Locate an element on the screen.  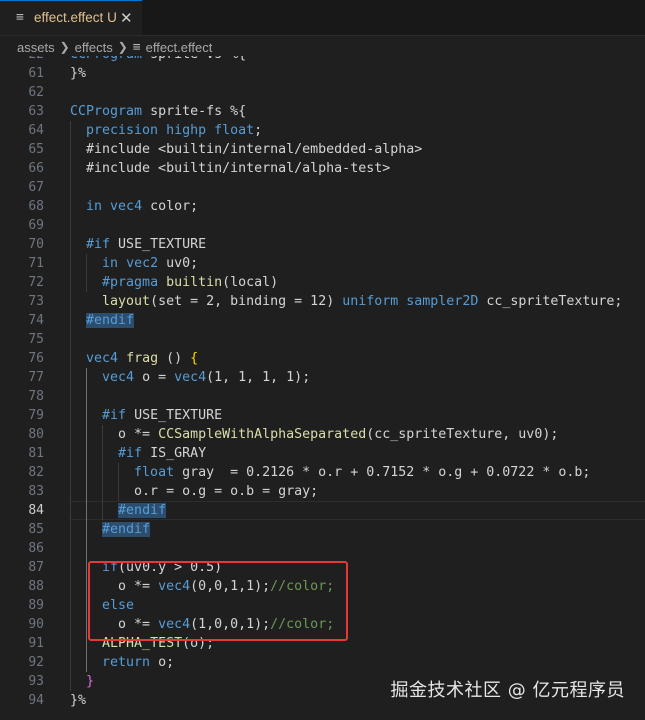
code-token: { is located at coordinates (194, 358).